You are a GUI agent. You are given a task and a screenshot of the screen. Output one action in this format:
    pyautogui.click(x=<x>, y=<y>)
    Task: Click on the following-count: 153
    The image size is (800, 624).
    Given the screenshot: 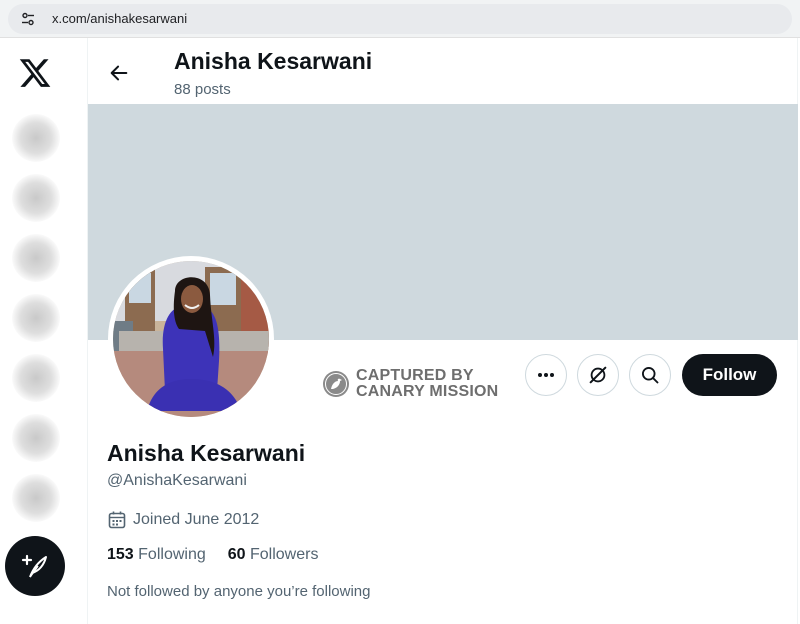 What is the action you would take?
    pyautogui.click(x=120, y=554)
    